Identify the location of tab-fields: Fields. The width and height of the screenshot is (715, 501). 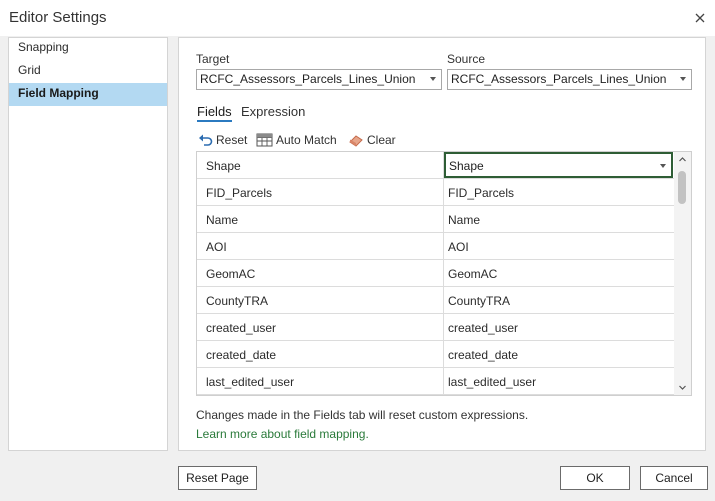
(214, 113).